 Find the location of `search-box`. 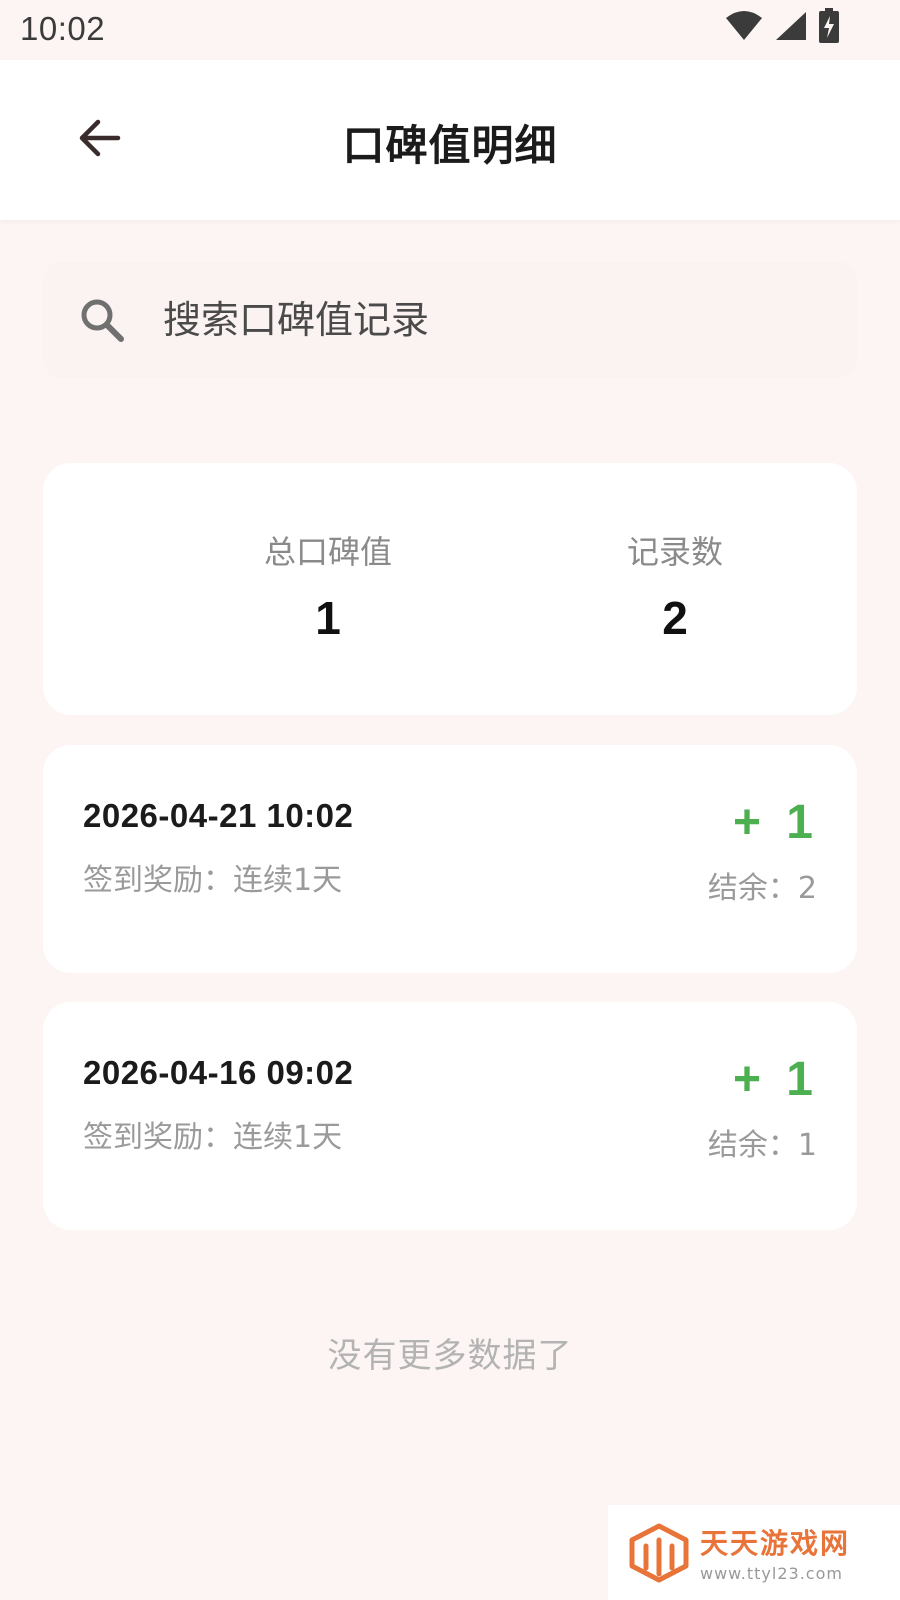

search-box is located at coordinates (450, 320).